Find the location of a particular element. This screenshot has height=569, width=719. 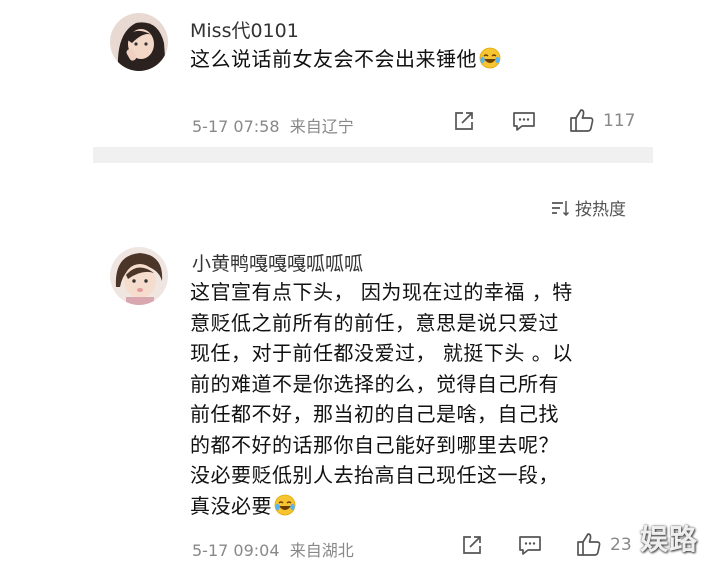

username: 小黄鸭嘎嘎嘎呱呱呱 is located at coordinates (277, 262).